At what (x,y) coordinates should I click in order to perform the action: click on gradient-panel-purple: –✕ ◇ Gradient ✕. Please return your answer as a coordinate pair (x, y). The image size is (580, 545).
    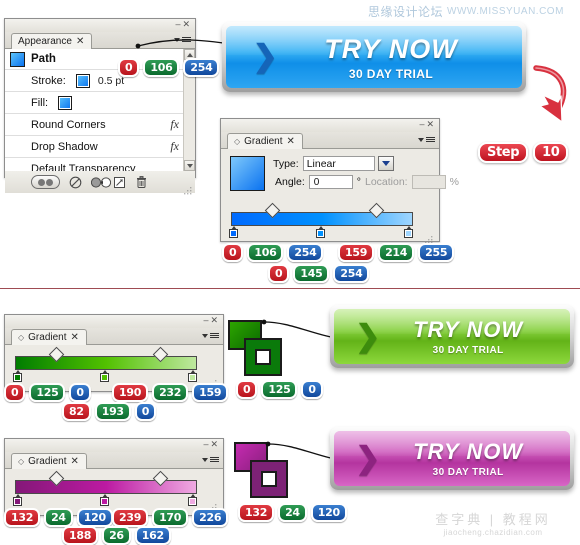
    Looking at the image, I should click on (114, 477).